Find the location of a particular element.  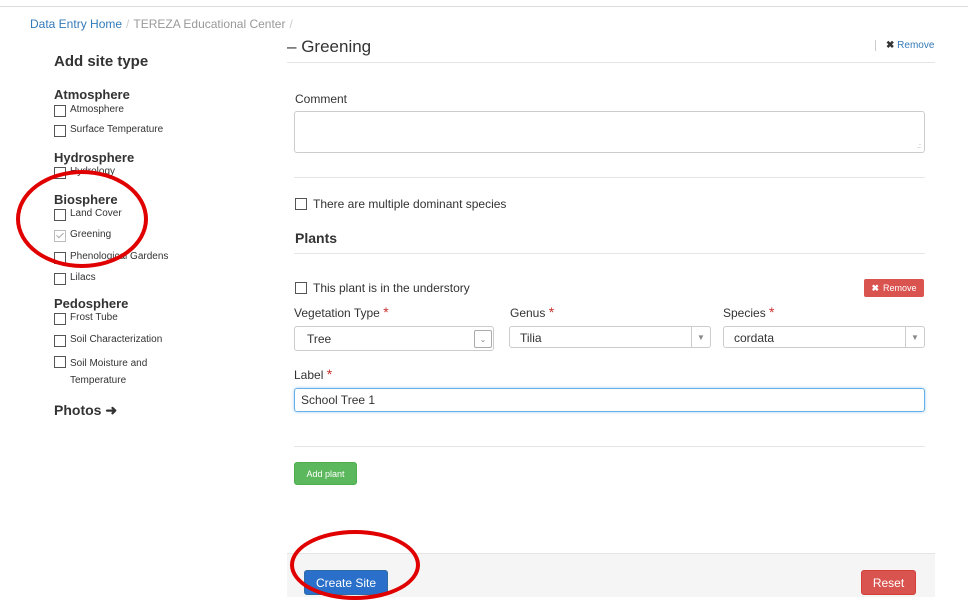

breadcrumb-home-link: Data Entry Home is located at coordinates (76, 24).